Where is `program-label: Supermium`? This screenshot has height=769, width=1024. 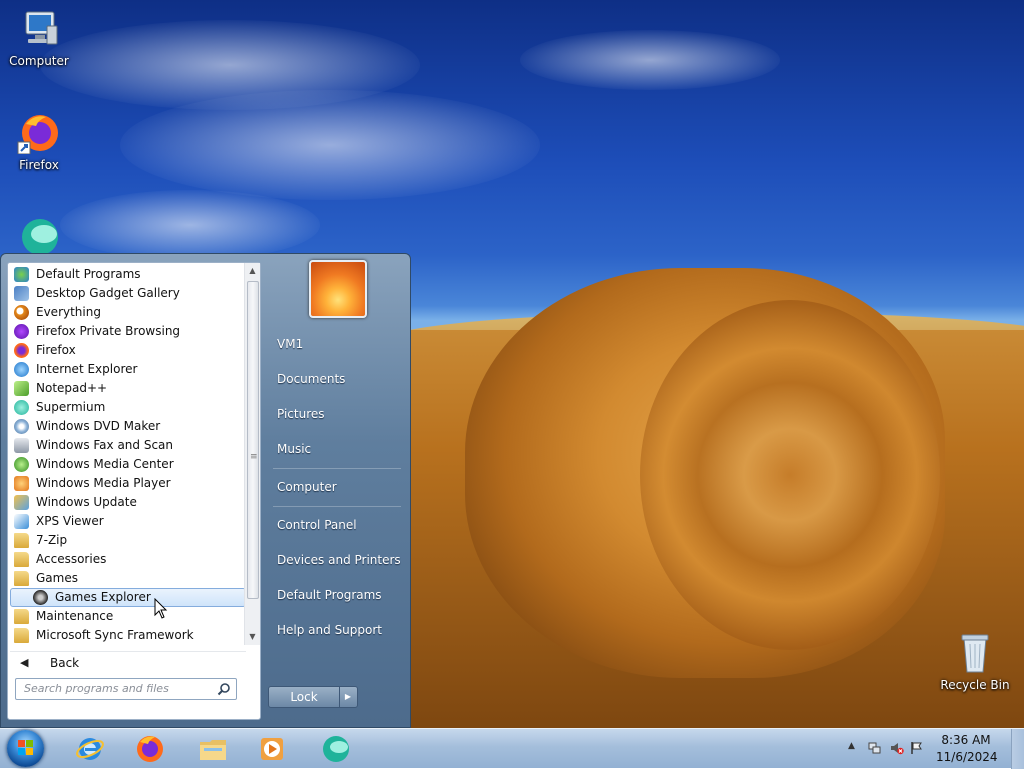
program-label: Supermium is located at coordinates (71, 407).